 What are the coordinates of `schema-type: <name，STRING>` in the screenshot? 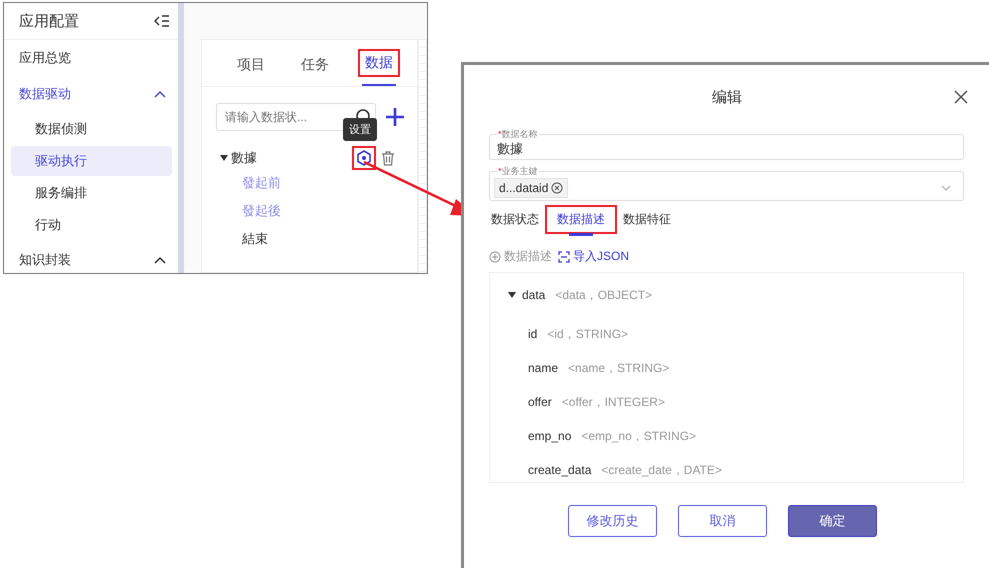 It's located at (619, 368).